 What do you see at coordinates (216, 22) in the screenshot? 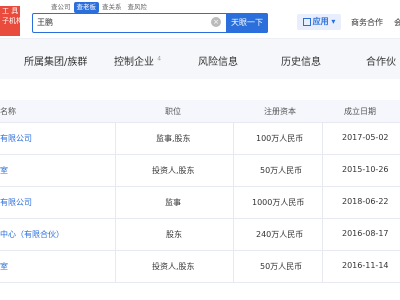
I see `clear-icon: ×` at bounding box center [216, 22].